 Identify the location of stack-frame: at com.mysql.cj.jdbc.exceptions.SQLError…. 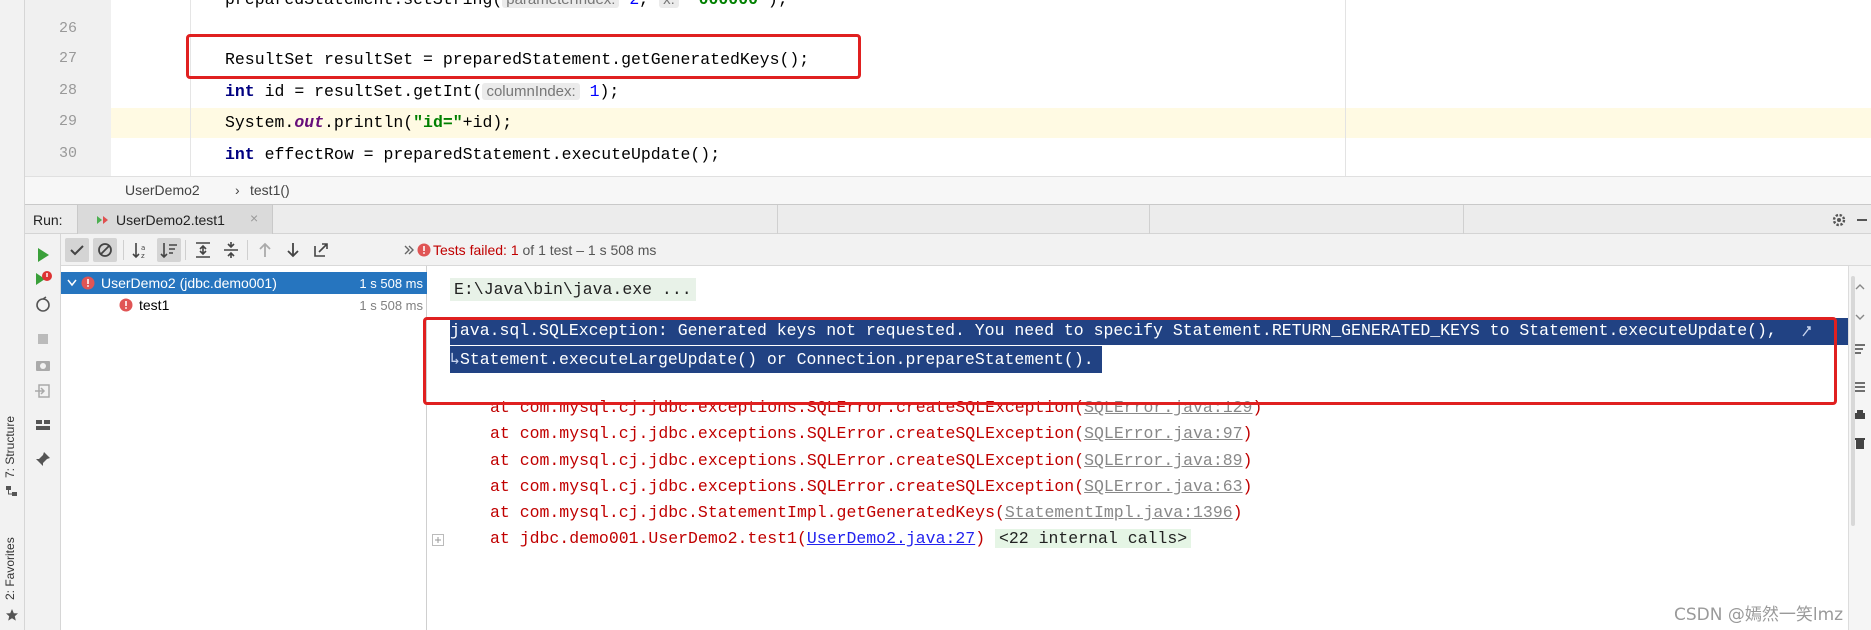
(871, 433).